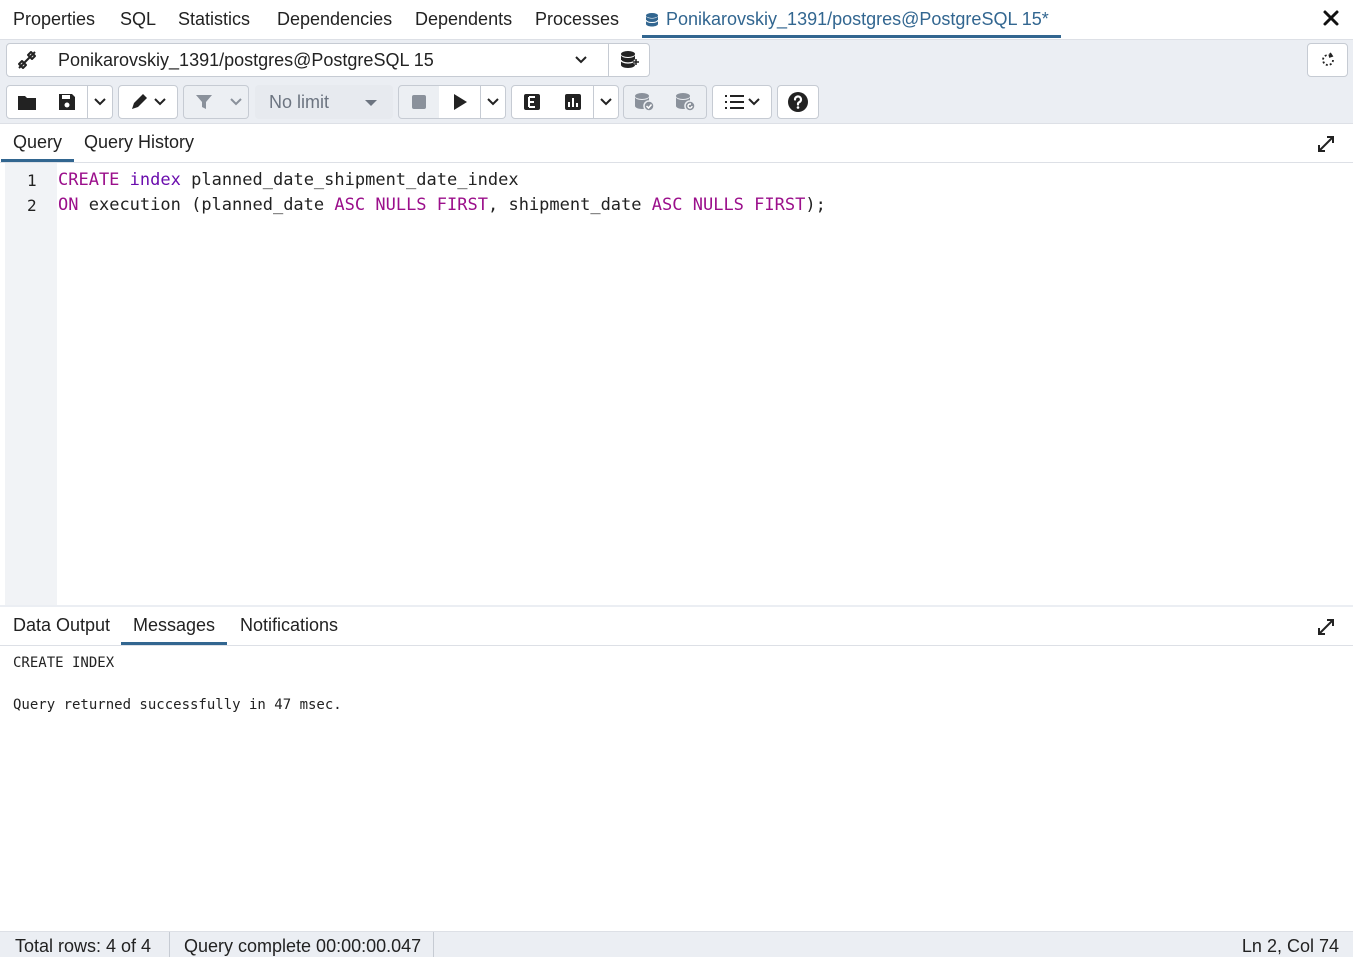  What do you see at coordinates (139, 143) in the screenshot?
I see `tab-query-history: Query History` at bounding box center [139, 143].